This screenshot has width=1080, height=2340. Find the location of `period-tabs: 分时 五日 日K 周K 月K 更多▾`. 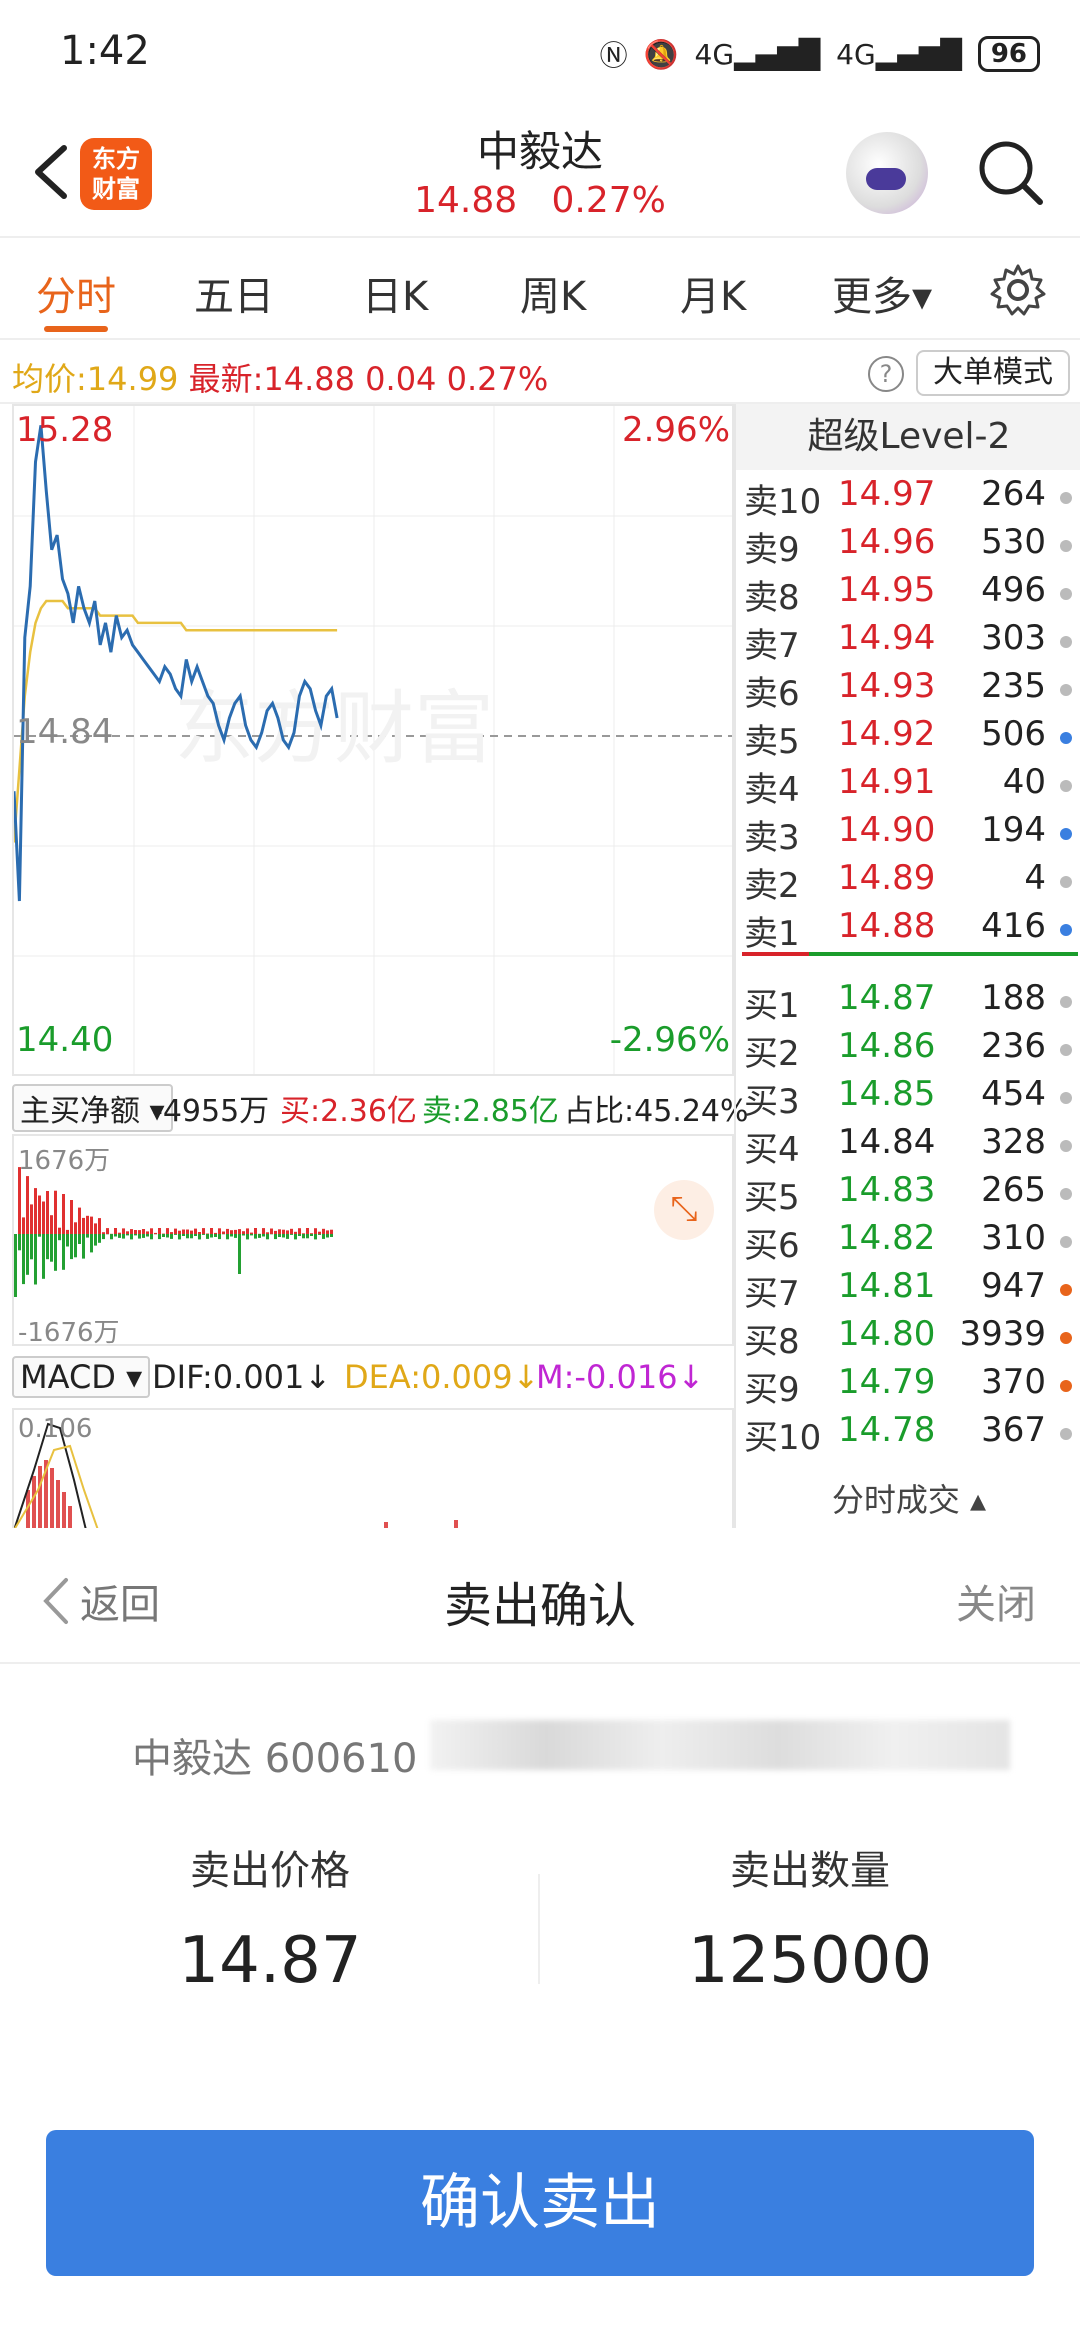

period-tabs: 分时 五日 日K 周K 月K 更多▾ is located at coordinates (540, 290).